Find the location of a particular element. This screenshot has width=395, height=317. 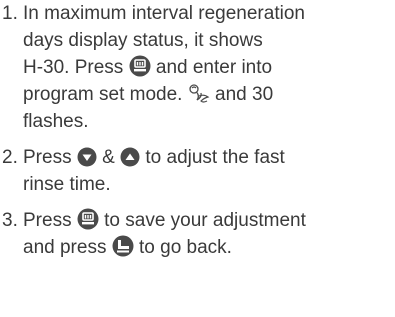

step-2-line-2: rinse time. is located at coordinates (209, 184).